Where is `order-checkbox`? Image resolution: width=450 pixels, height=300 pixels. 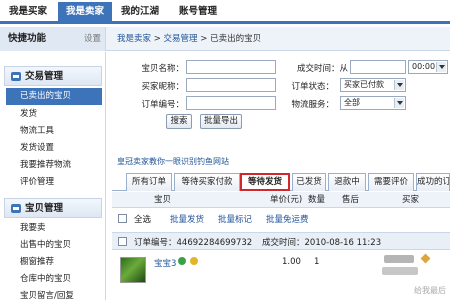 order-checkbox is located at coordinates (122, 241).